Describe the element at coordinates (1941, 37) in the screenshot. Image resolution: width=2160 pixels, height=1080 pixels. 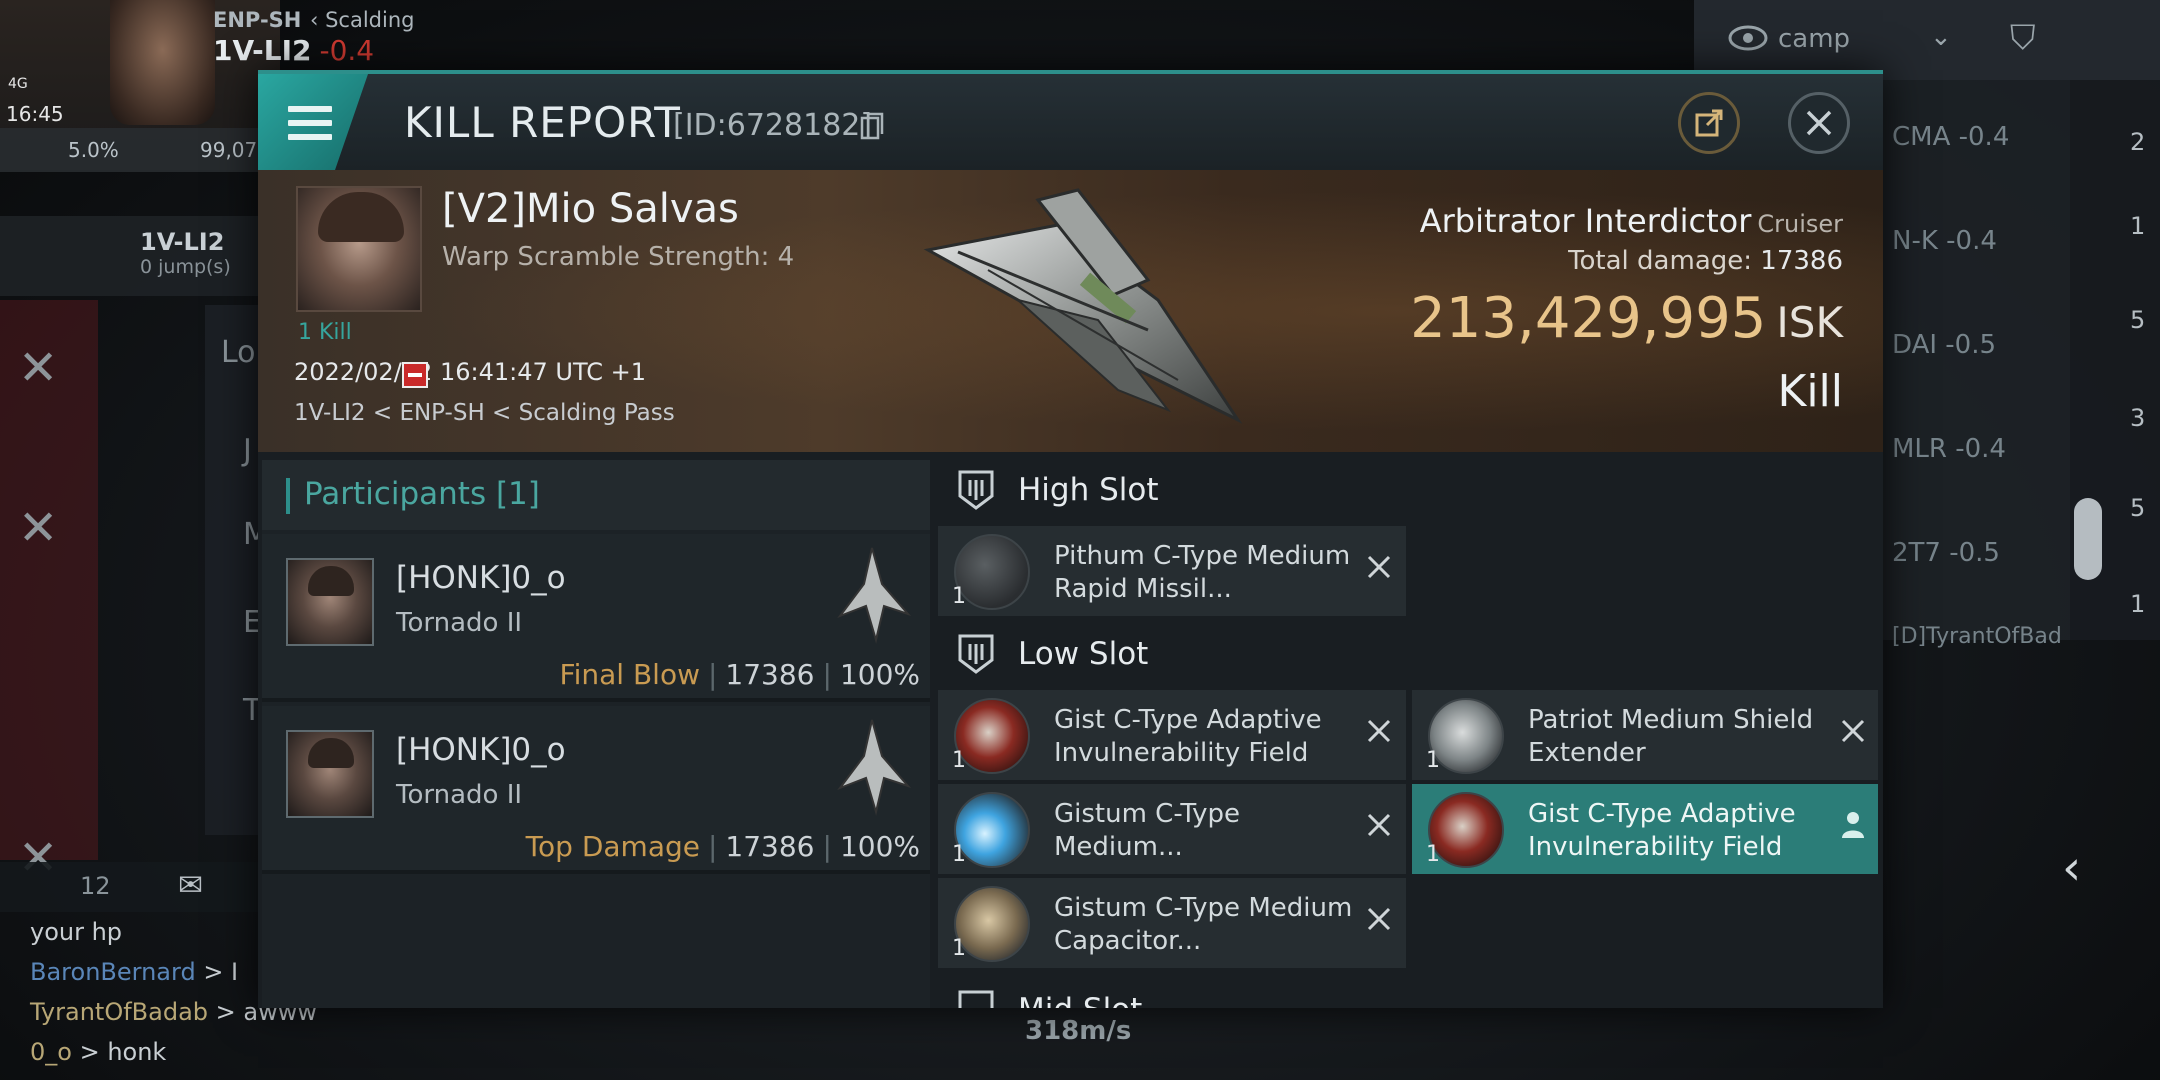
I see `chevron-down-icon: ⌄` at that location.